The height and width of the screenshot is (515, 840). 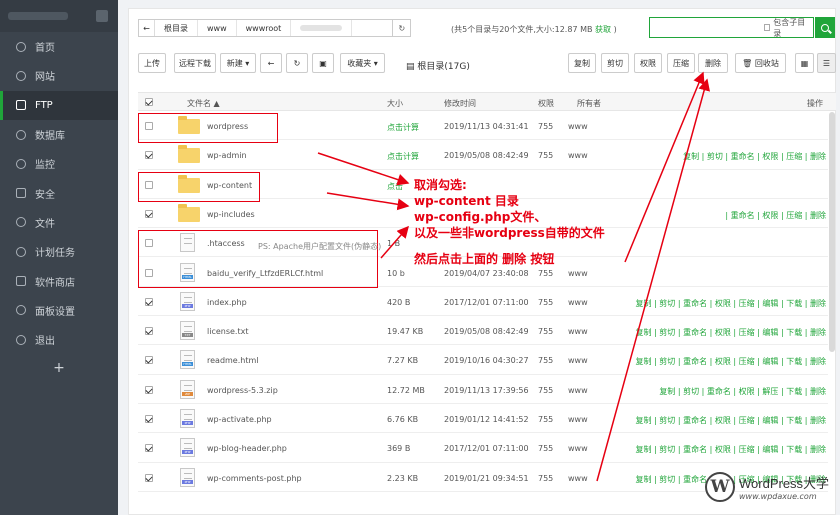 What do you see at coordinates (59, 46) in the screenshot?
I see `sidebar-item-0: 首页` at bounding box center [59, 46].